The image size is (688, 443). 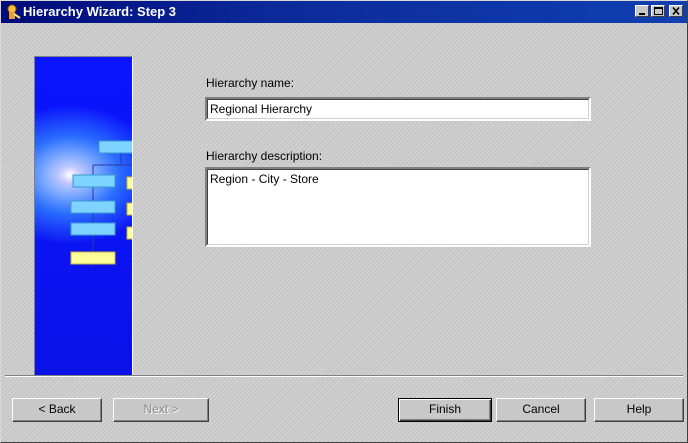 What do you see at coordinates (57, 410) in the screenshot?
I see `back-button: < Back` at bounding box center [57, 410].